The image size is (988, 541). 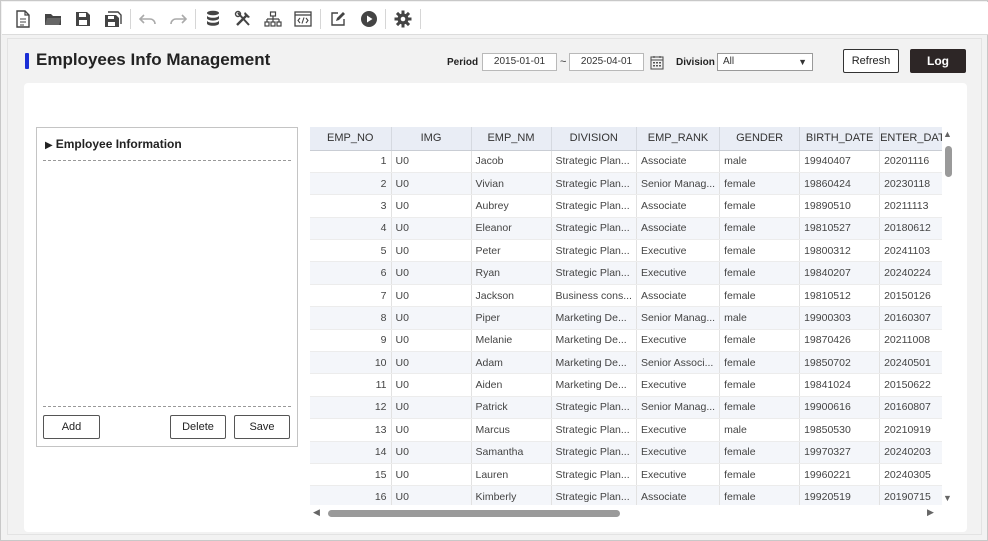 I want to click on table-cell: Aiden, so click(x=511, y=385).